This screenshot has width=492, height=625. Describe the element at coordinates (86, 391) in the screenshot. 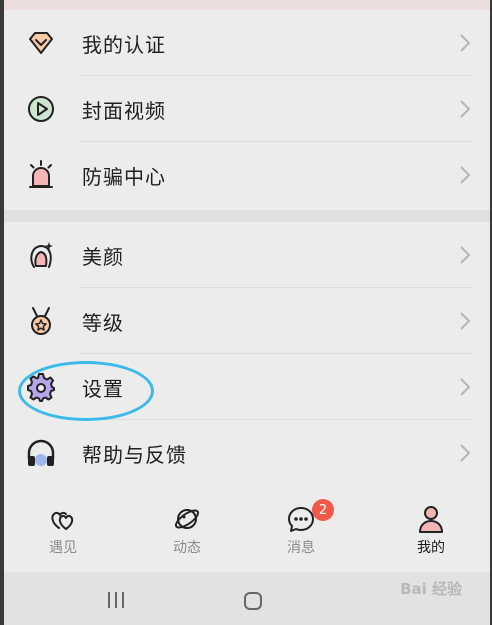

I see `settings-highlight-annotation` at that location.